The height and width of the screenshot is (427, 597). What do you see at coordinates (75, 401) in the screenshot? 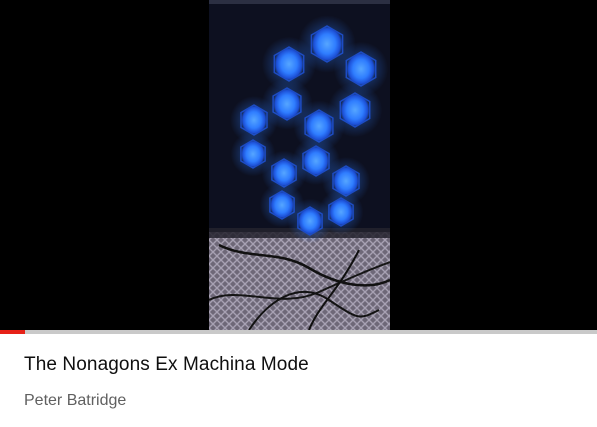
I see `channel-name: Peter Batridge` at bounding box center [75, 401].